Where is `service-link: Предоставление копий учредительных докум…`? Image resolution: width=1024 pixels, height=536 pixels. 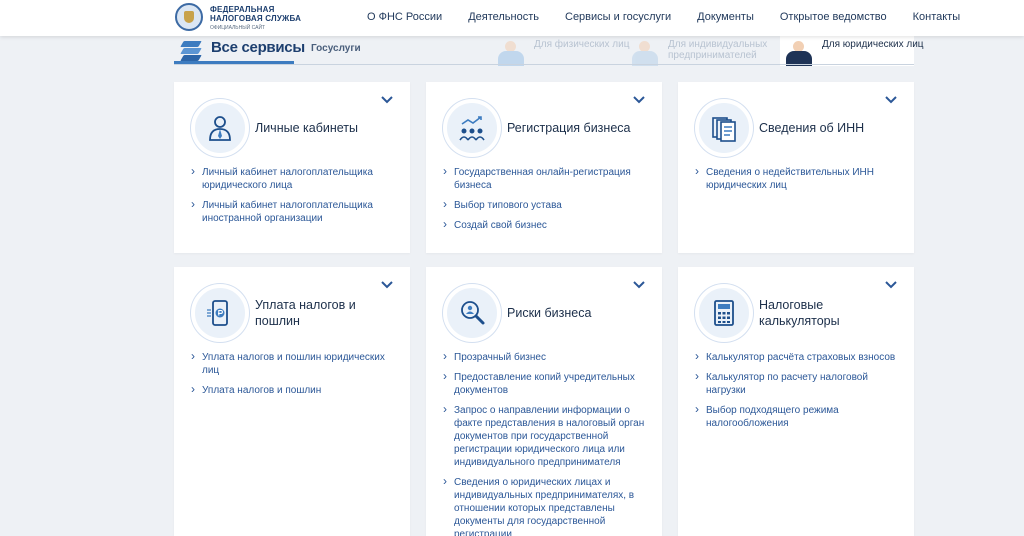 service-link: Предоставление копий учредительных докум… is located at coordinates (549, 383).